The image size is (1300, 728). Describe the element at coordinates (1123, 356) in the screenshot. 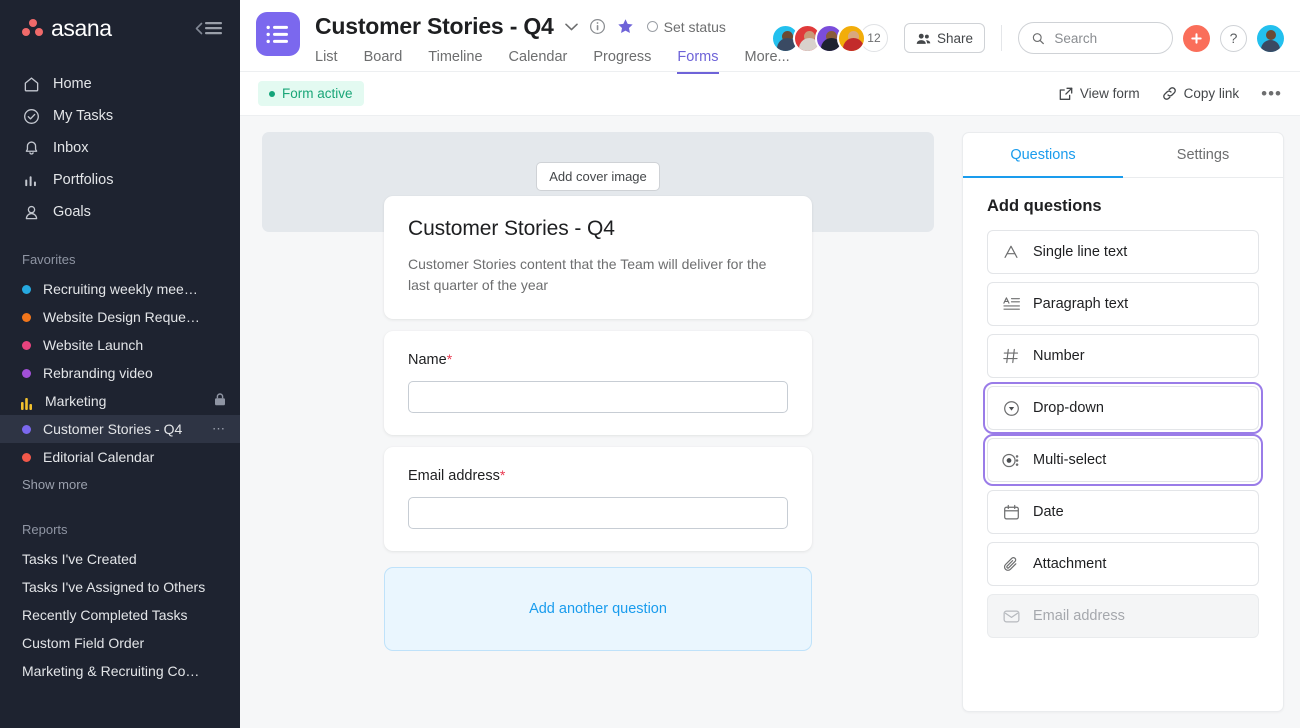

I see `question-type-number: Number` at that location.